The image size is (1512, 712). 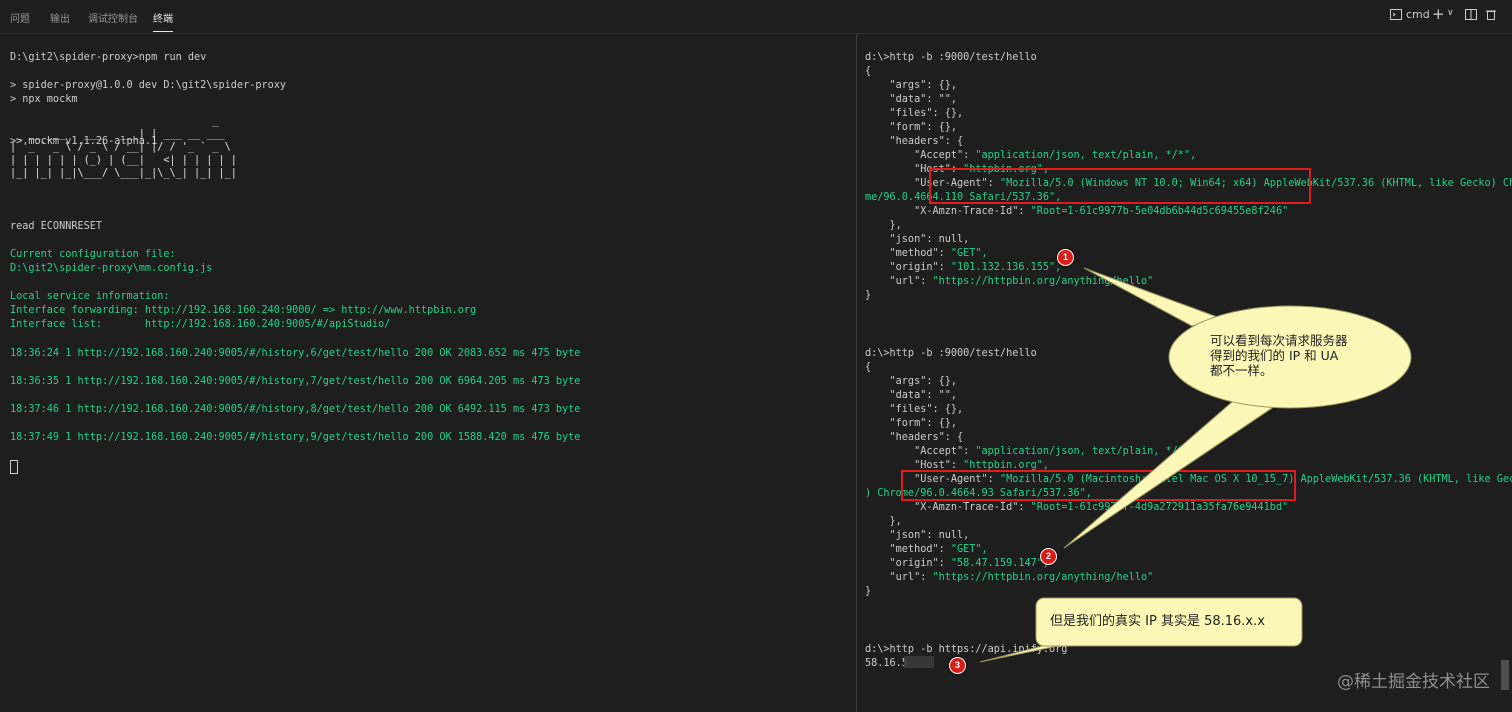 What do you see at coordinates (1157, 621) in the screenshot?
I see `callout-text-2: 但是我们的真实 IP 其实是 58.16.x.x` at bounding box center [1157, 621].